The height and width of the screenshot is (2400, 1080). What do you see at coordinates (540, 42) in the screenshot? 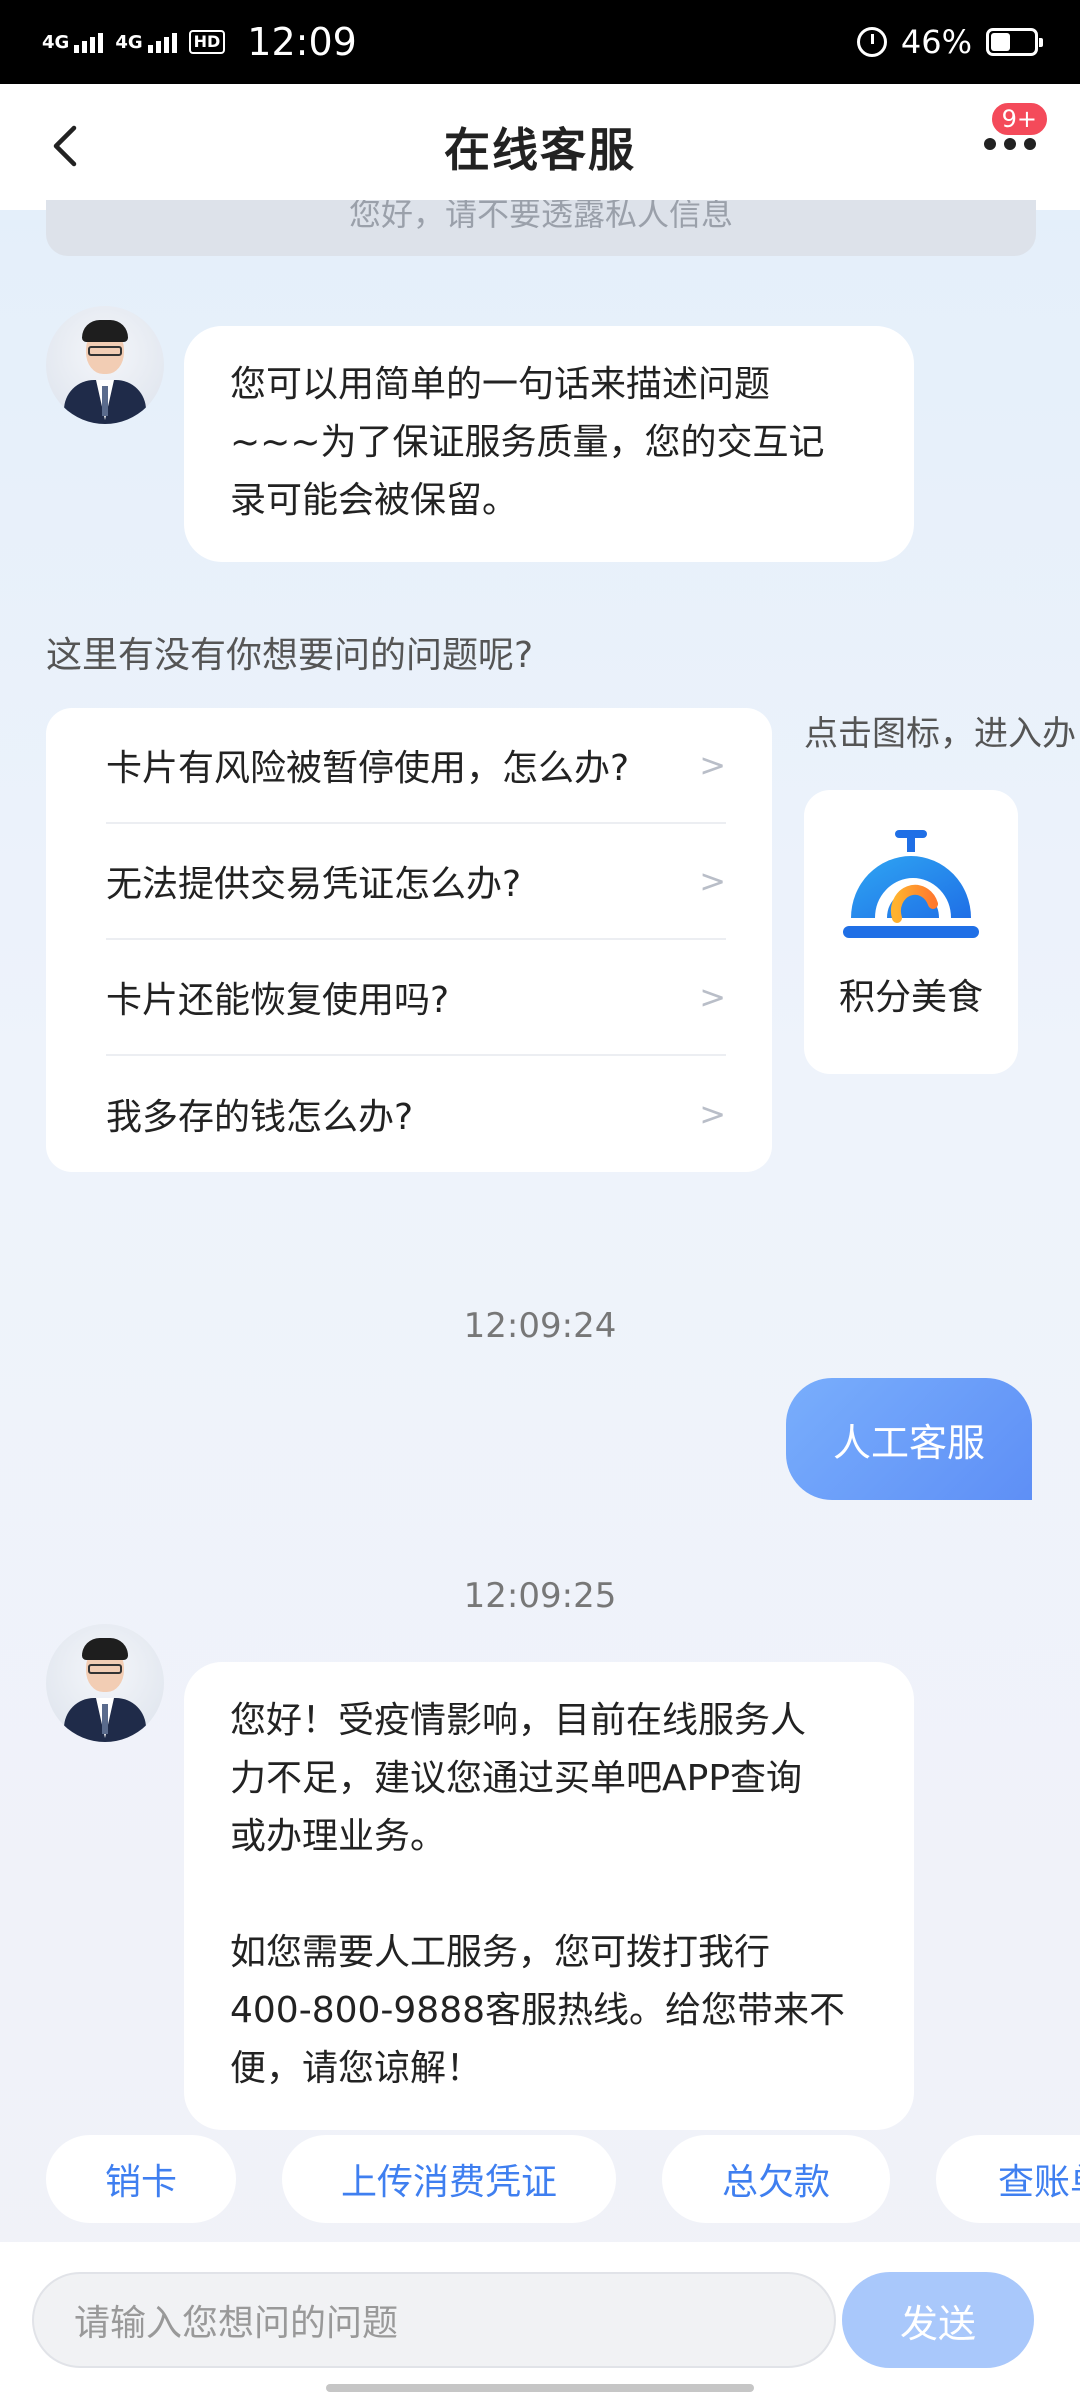
I see `status-bar: 4G 4G HD 12:09 46%` at bounding box center [540, 42].